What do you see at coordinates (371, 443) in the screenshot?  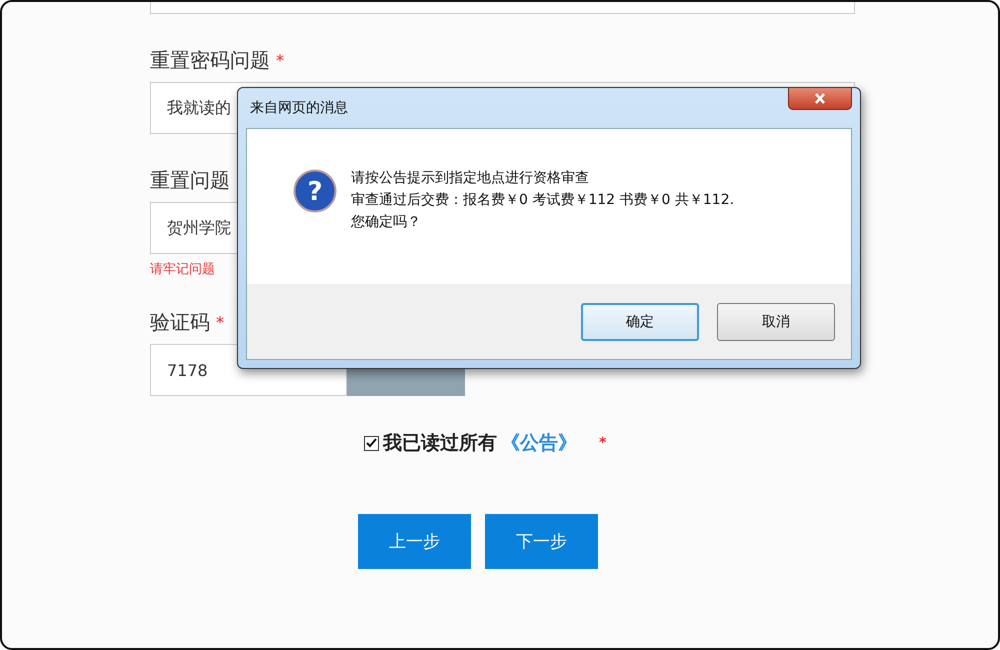 I see `agreement-checkbox` at bounding box center [371, 443].